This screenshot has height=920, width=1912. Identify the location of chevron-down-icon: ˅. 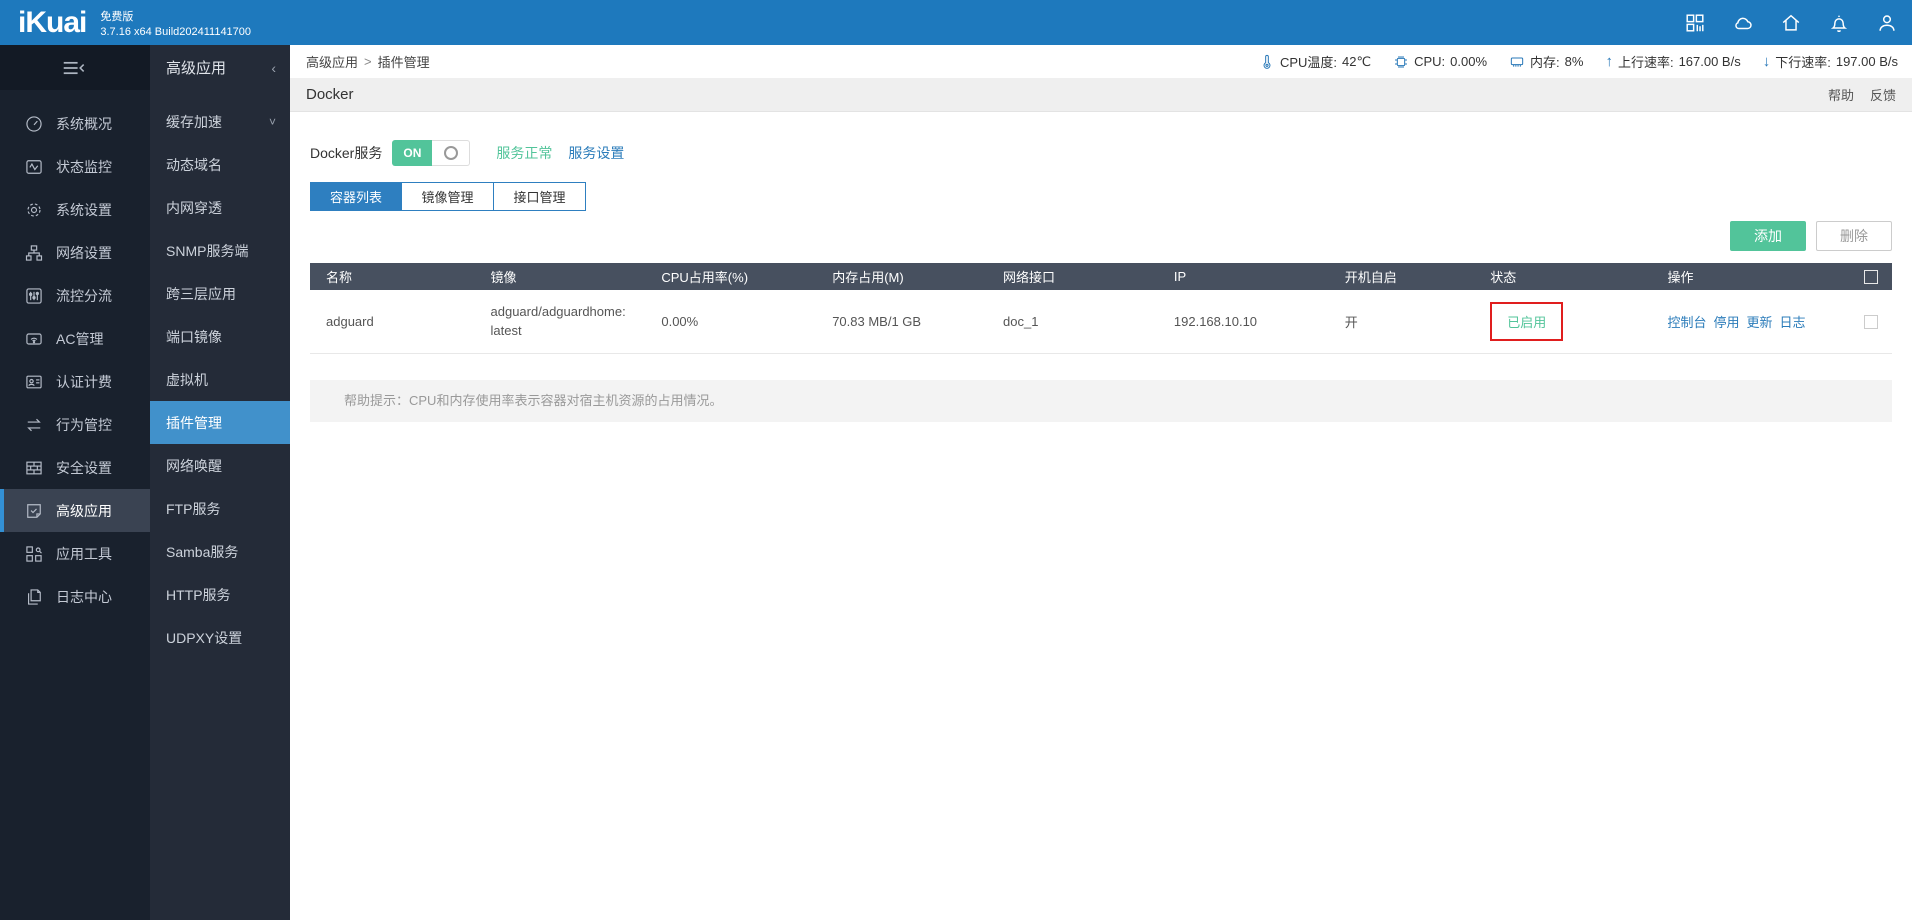
(272, 121).